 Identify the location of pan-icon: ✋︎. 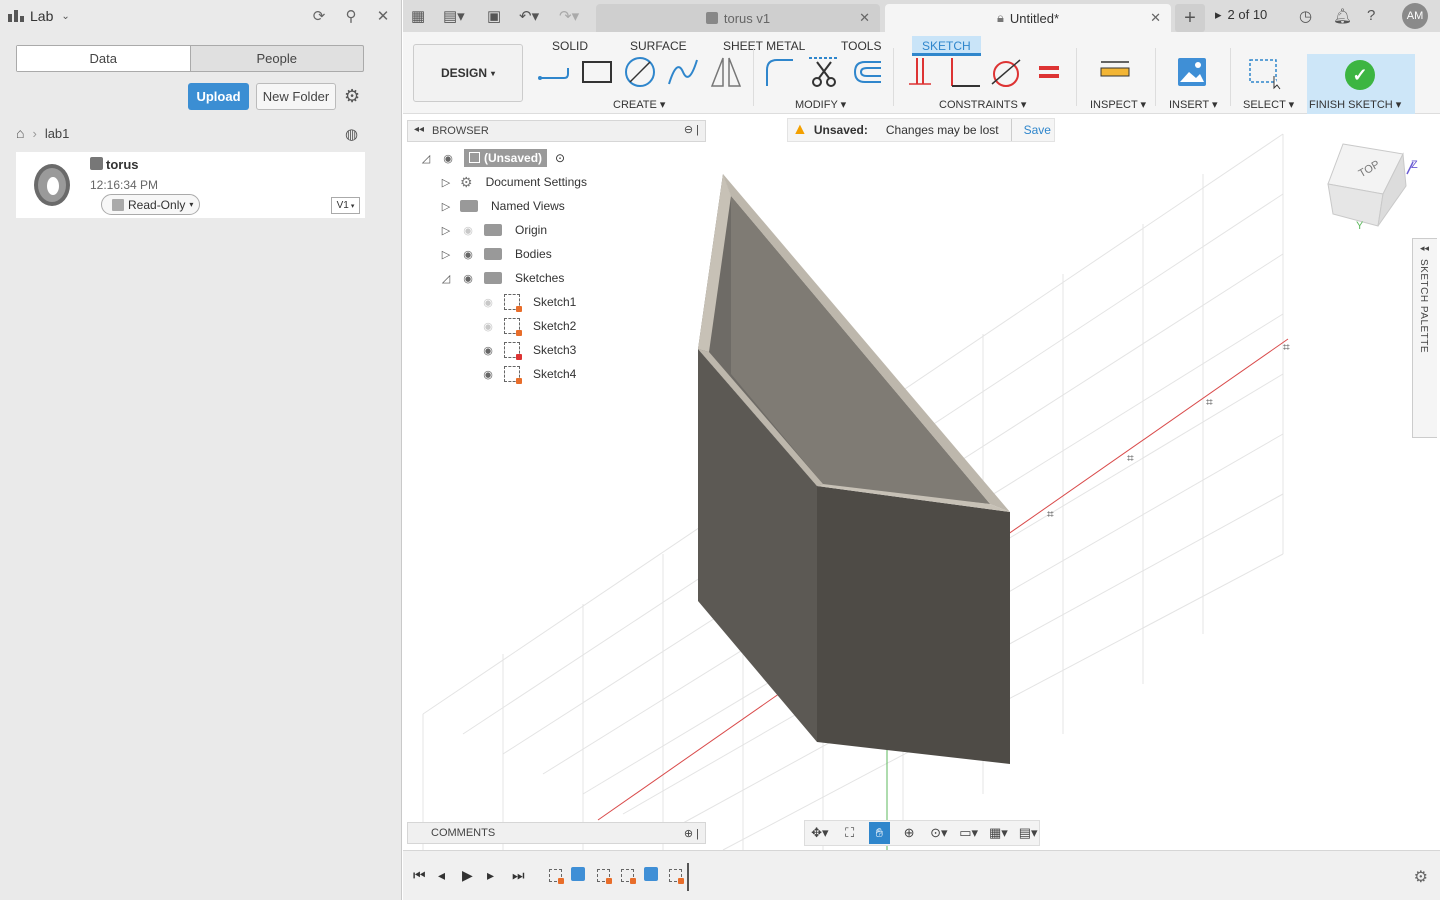
(879, 833).